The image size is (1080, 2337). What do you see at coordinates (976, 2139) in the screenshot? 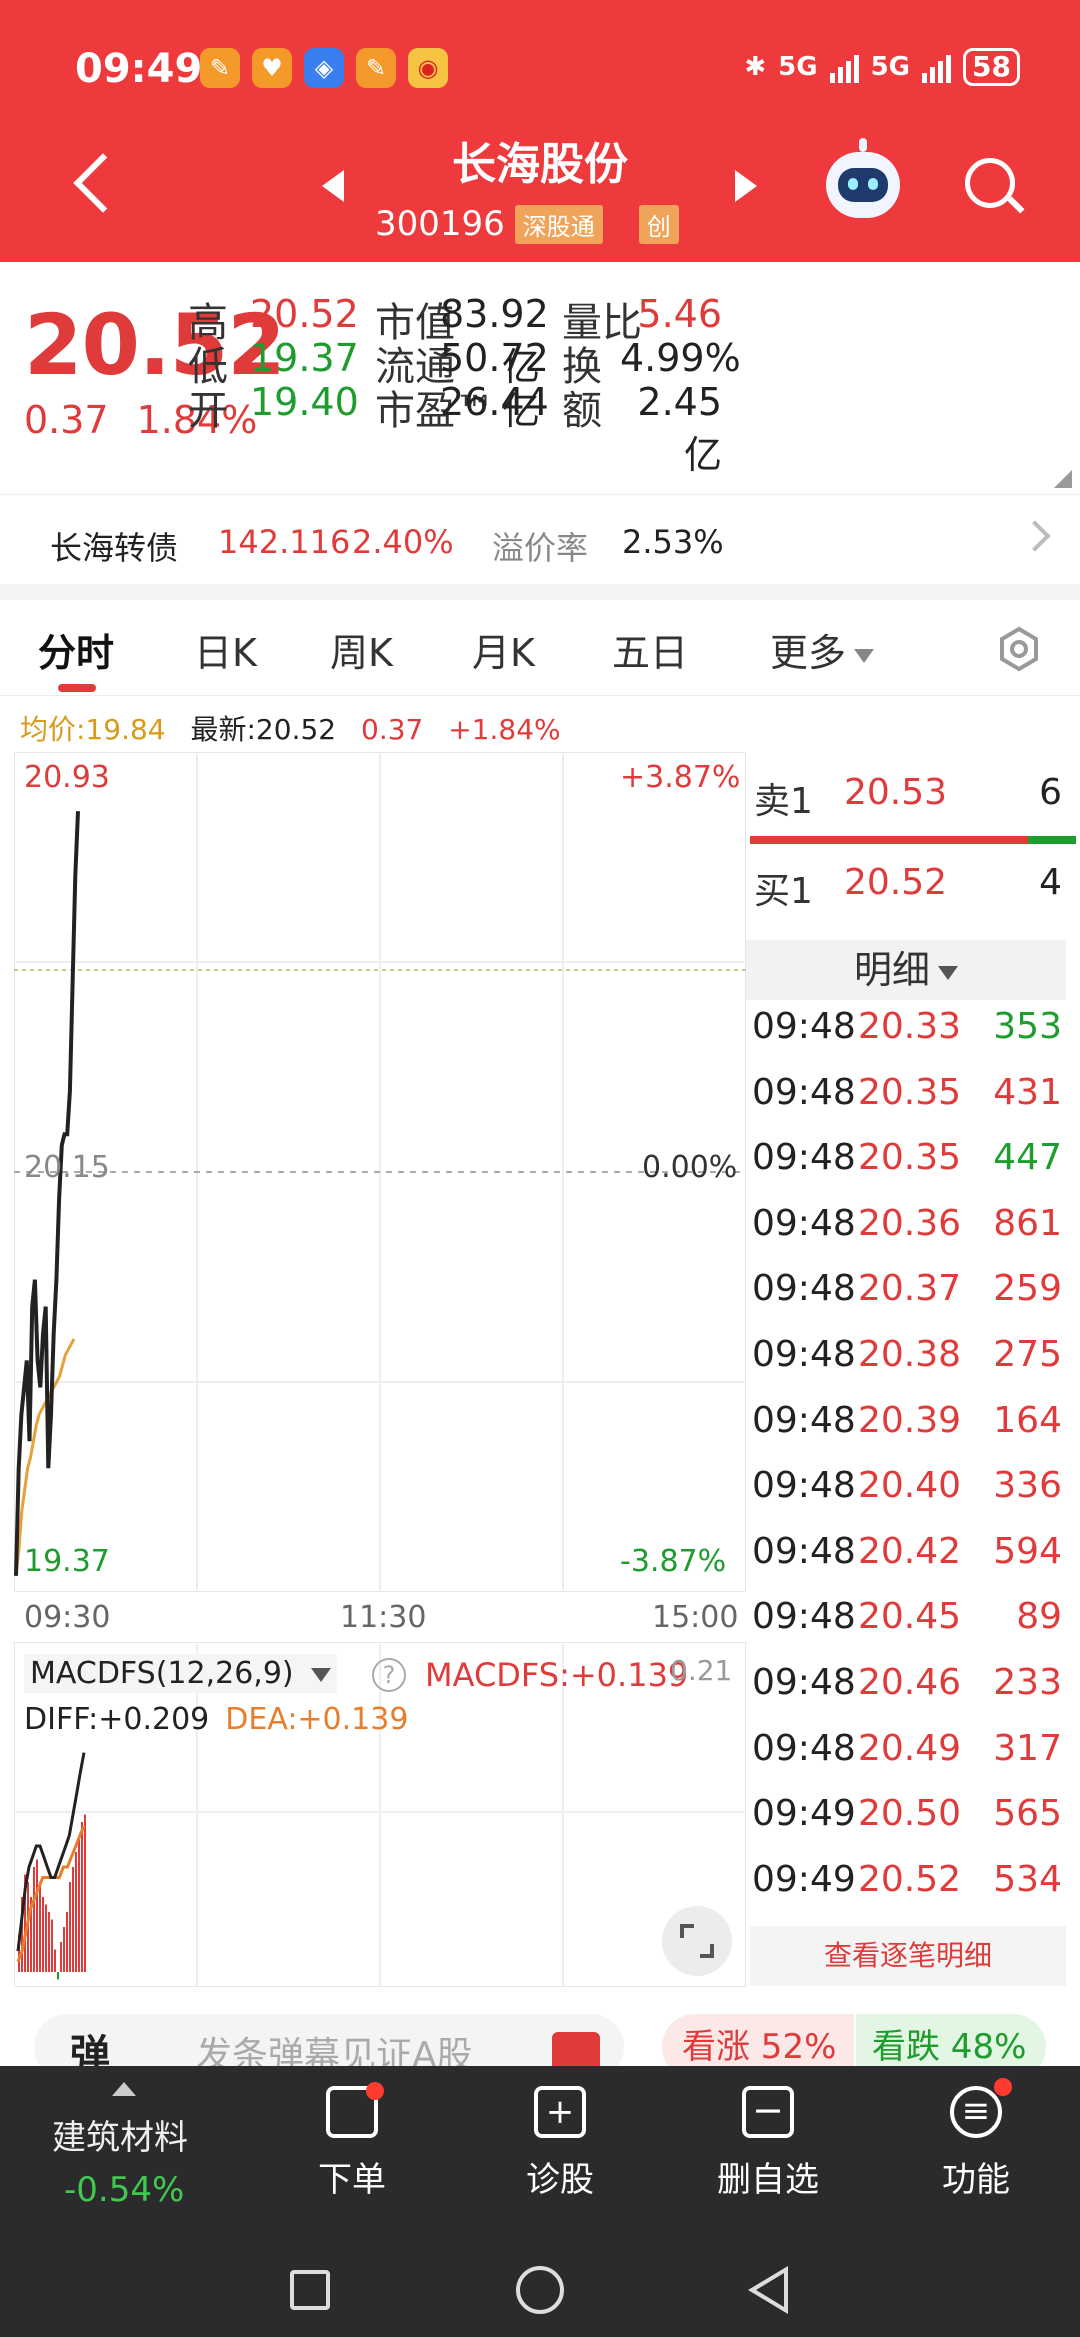
I see `functions-button: ≡ 功能` at bounding box center [976, 2139].